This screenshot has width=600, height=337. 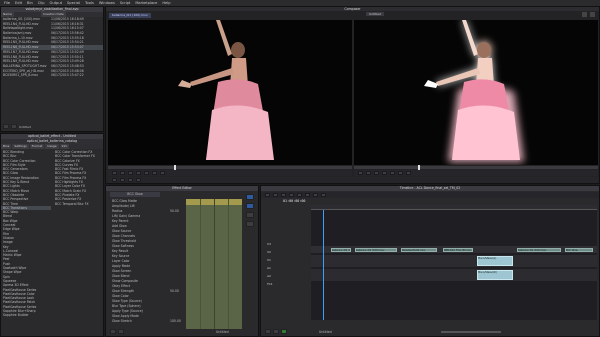 What do you see at coordinates (146, 3) in the screenshot?
I see `menu-item: Marketplace` at bounding box center [146, 3].